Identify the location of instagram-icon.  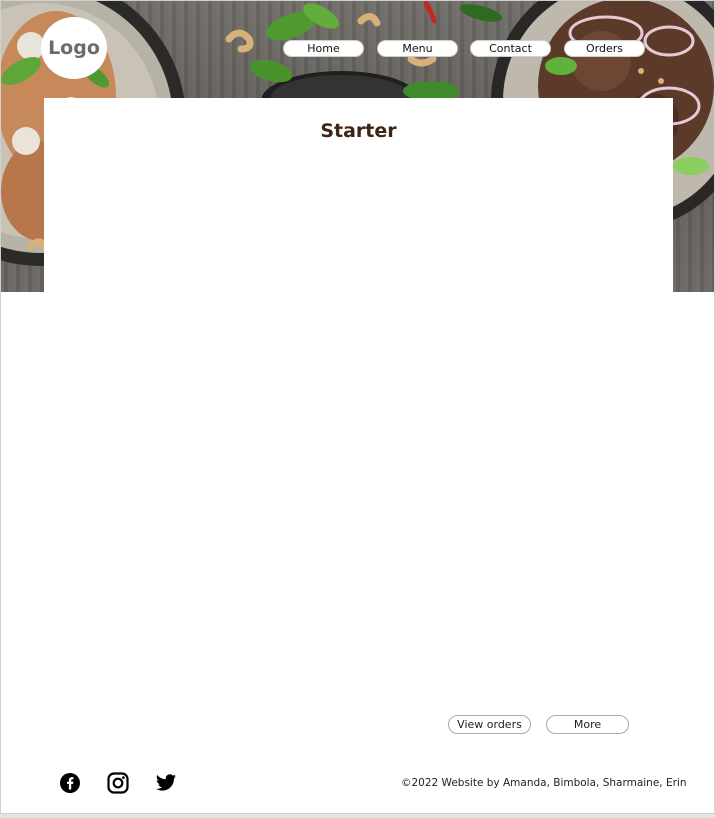
(118, 783).